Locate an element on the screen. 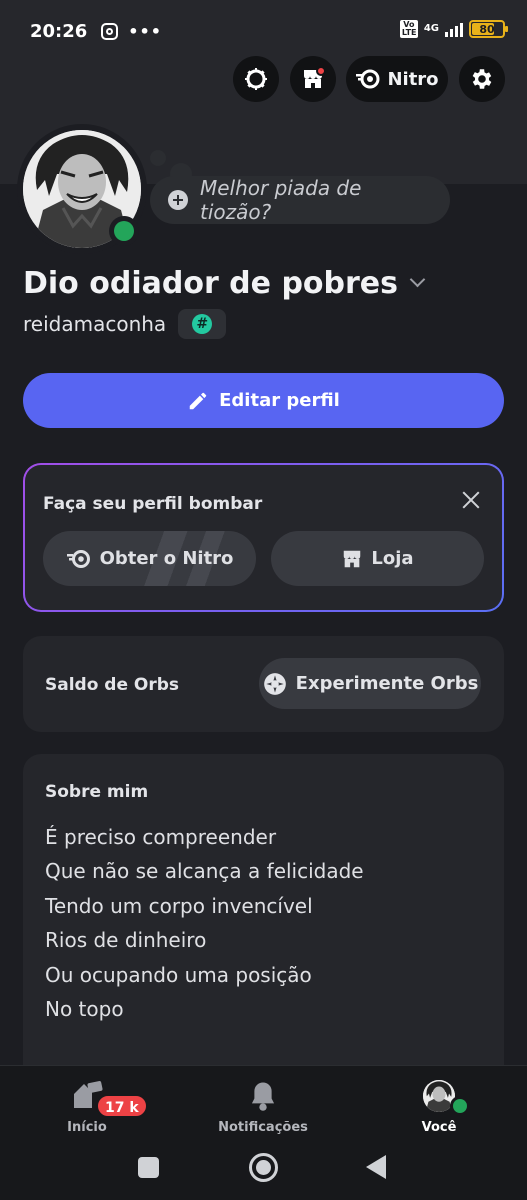  get-nitro-button: Obter o Nitro is located at coordinates (149, 558).